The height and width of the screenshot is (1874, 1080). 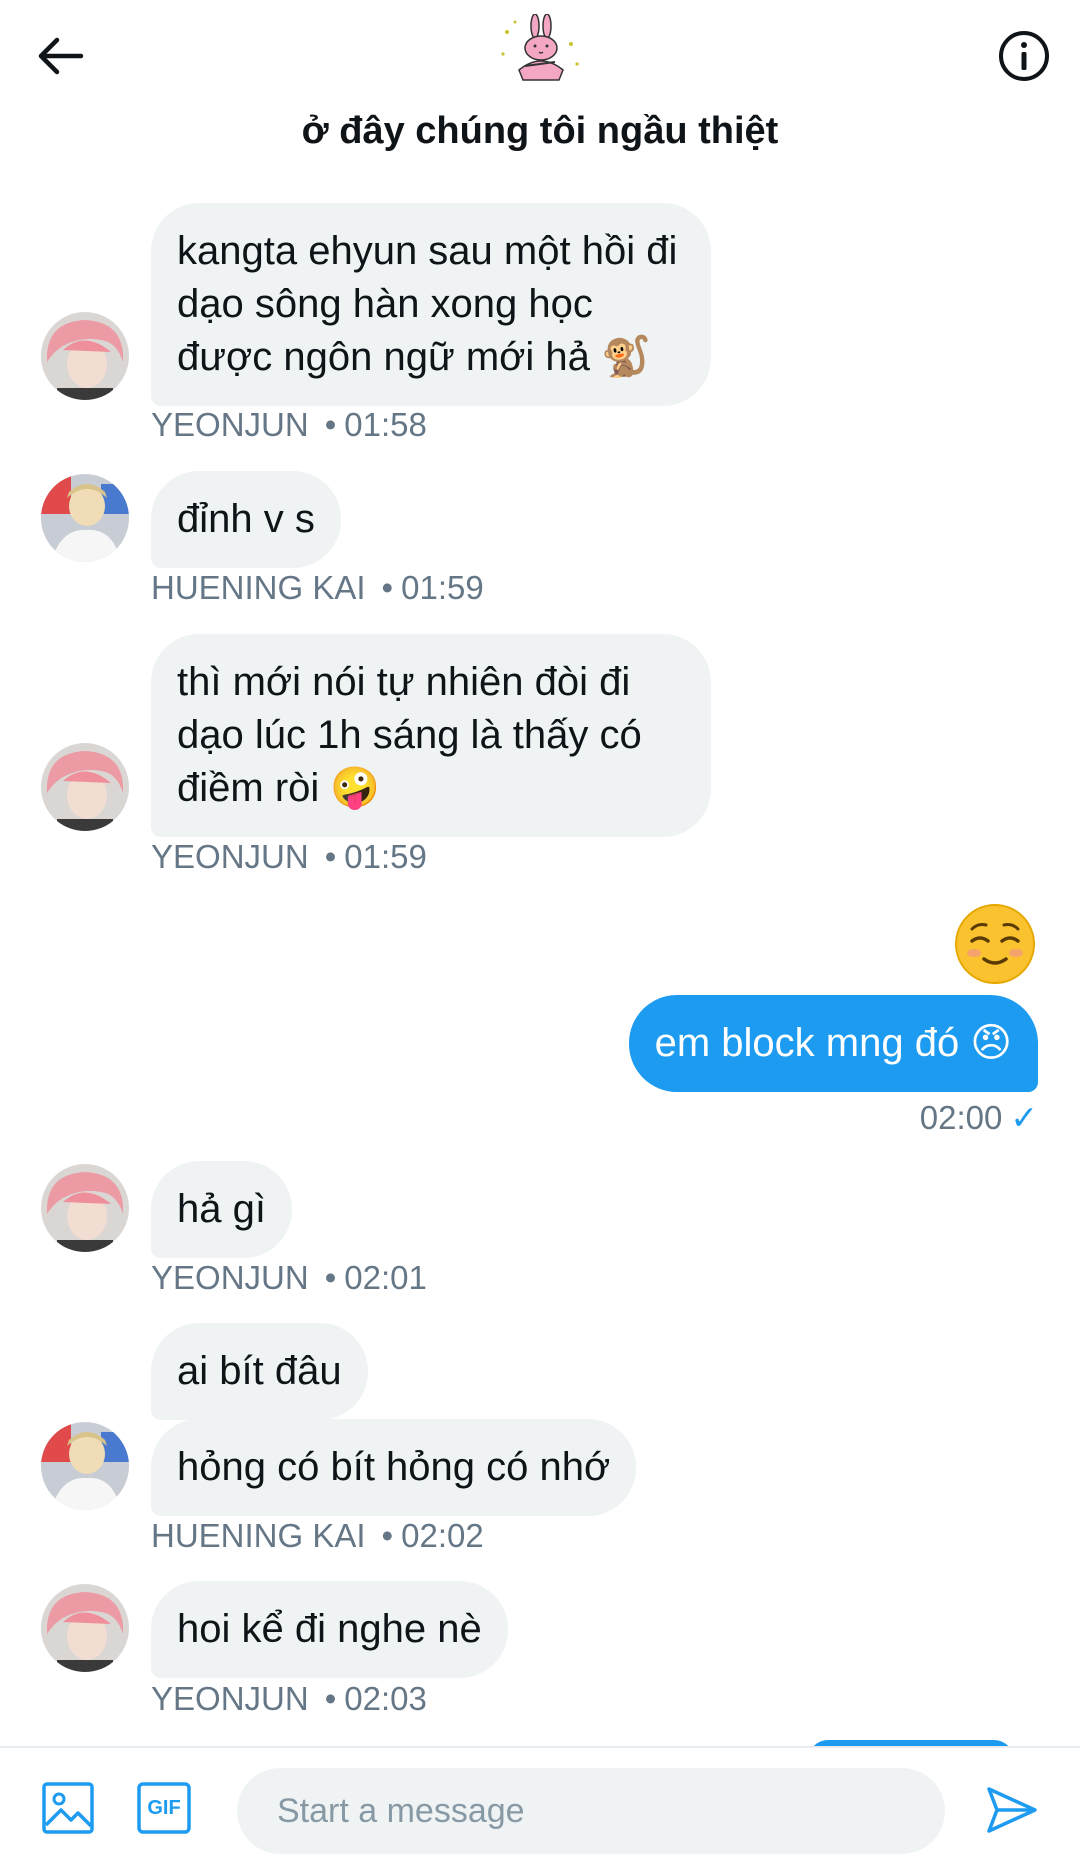 I want to click on message-bubble: đỉnh v s, so click(x=246, y=519).